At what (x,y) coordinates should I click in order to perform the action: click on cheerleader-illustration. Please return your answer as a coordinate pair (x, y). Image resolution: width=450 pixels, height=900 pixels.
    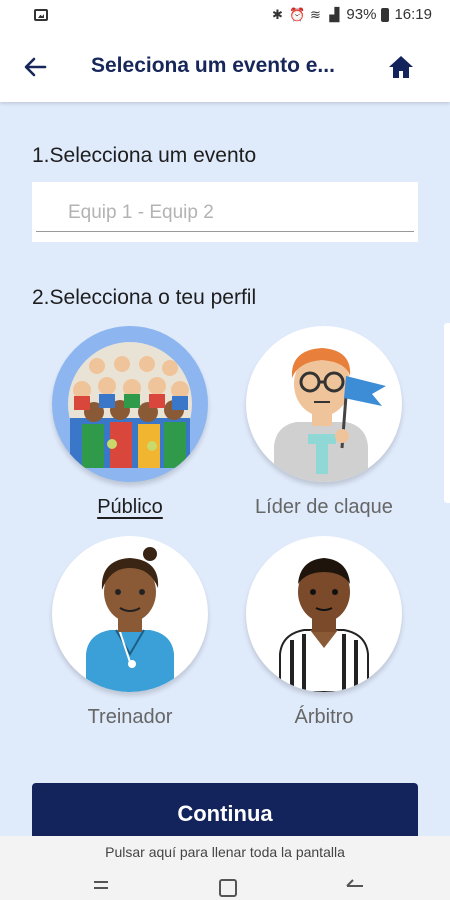
    Looking at the image, I should click on (330, 415).